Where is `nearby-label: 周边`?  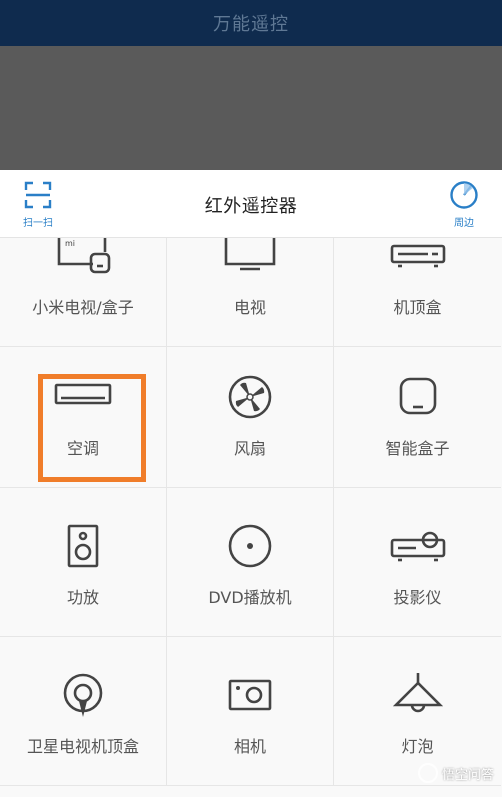 nearby-label: 周边 is located at coordinates (464, 223).